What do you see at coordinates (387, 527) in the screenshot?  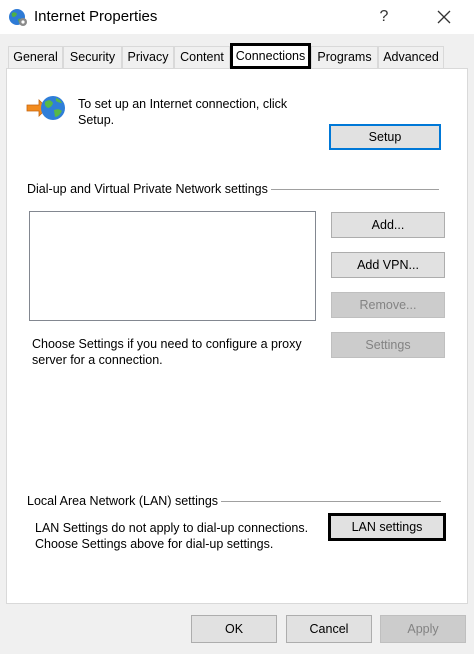 I see `lan-settings-button: LAN settings` at bounding box center [387, 527].